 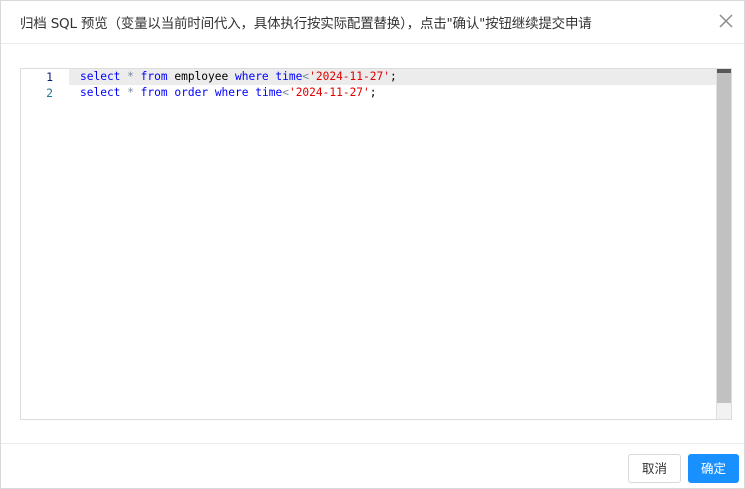 I want to click on line-number: 1, so click(x=49, y=77).